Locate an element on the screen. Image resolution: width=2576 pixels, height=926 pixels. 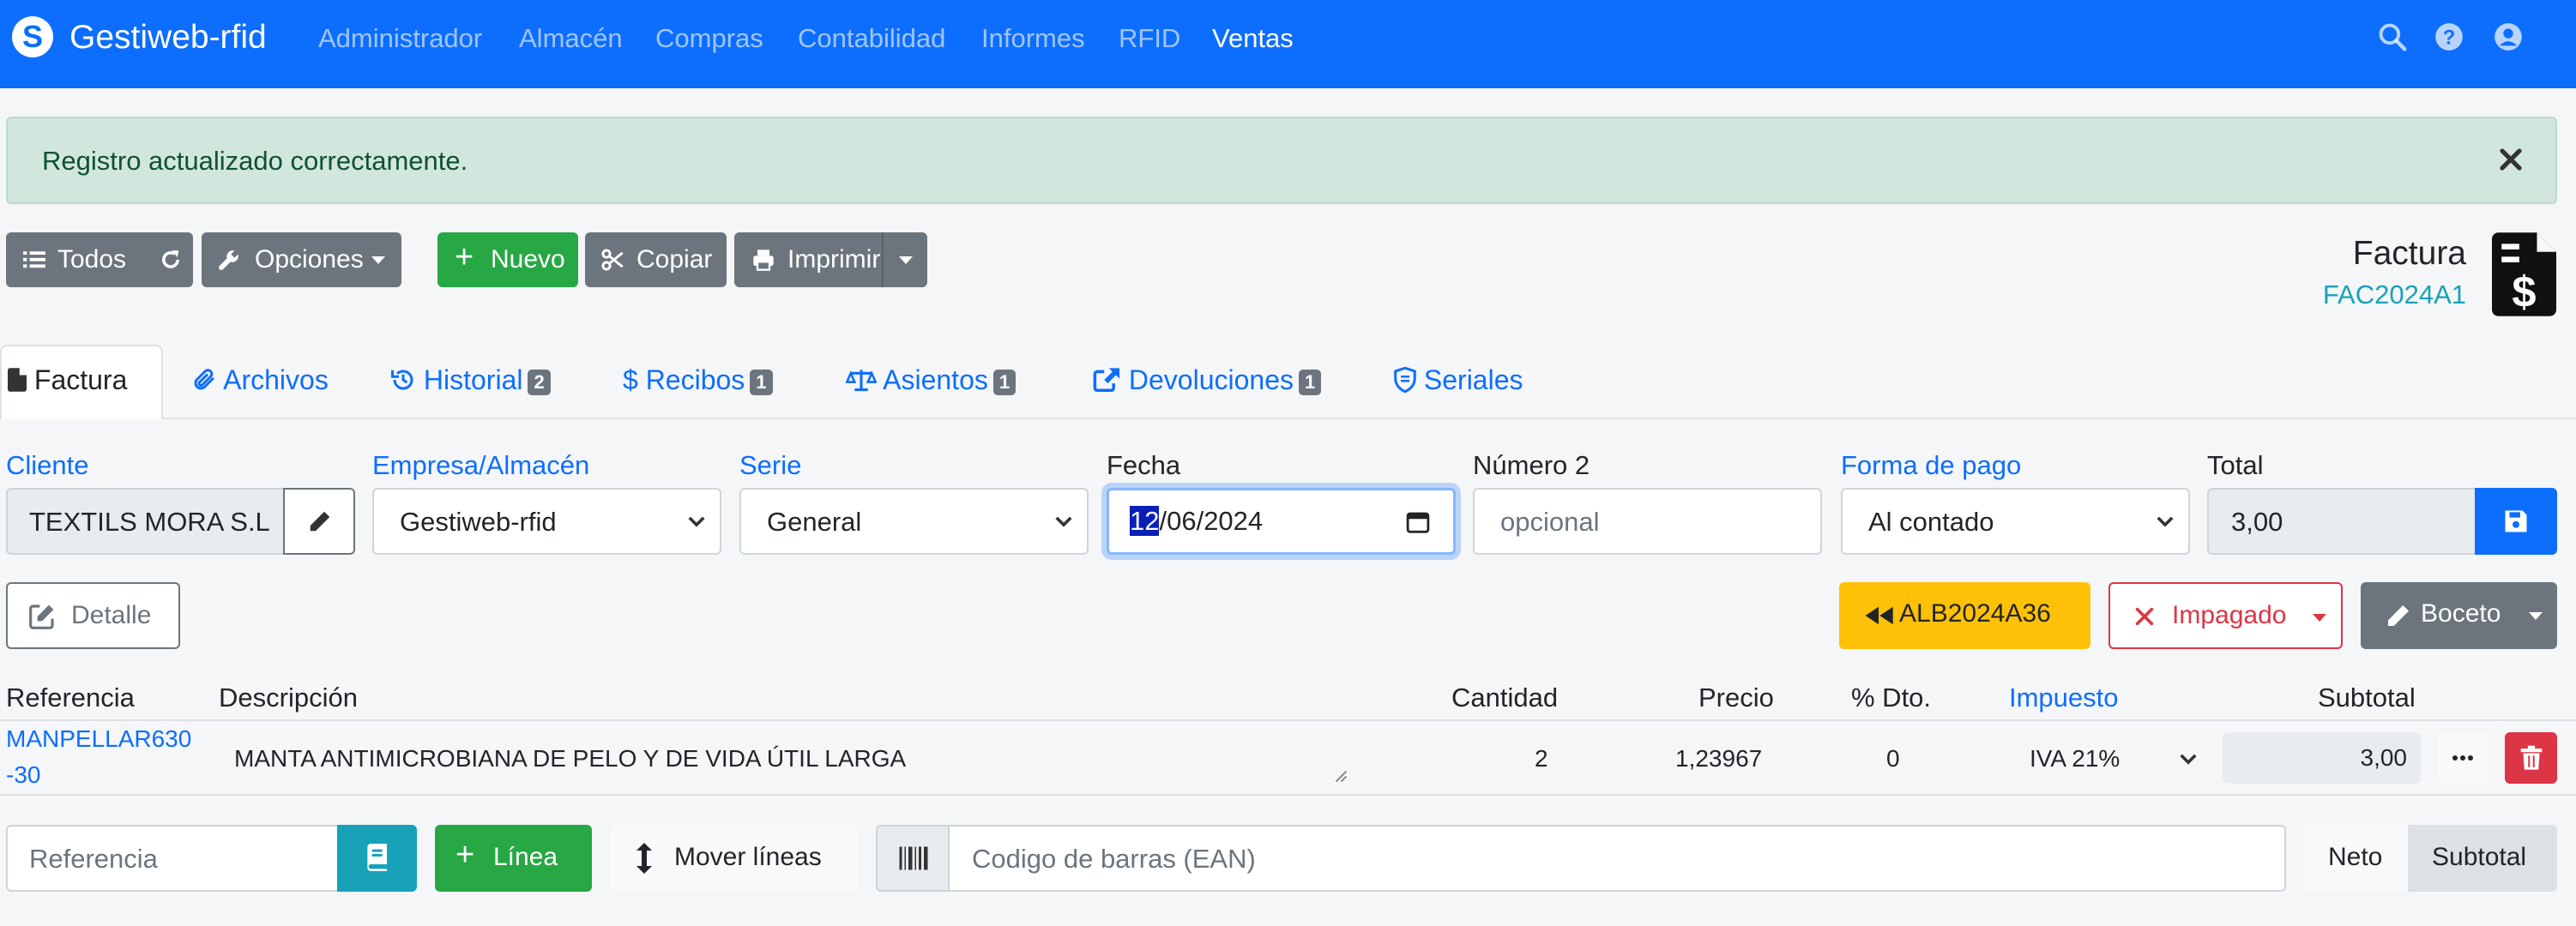
row-tax: IVA 21% is located at coordinates (2075, 758).